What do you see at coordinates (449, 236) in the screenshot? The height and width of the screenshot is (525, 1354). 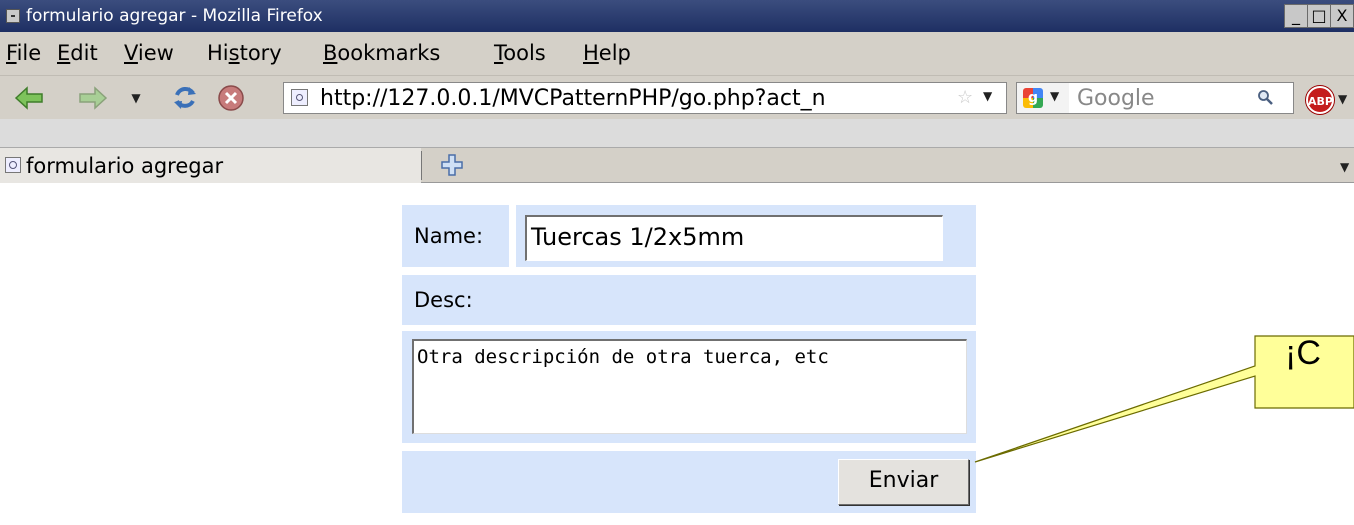 I see `name-label: Name:` at bounding box center [449, 236].